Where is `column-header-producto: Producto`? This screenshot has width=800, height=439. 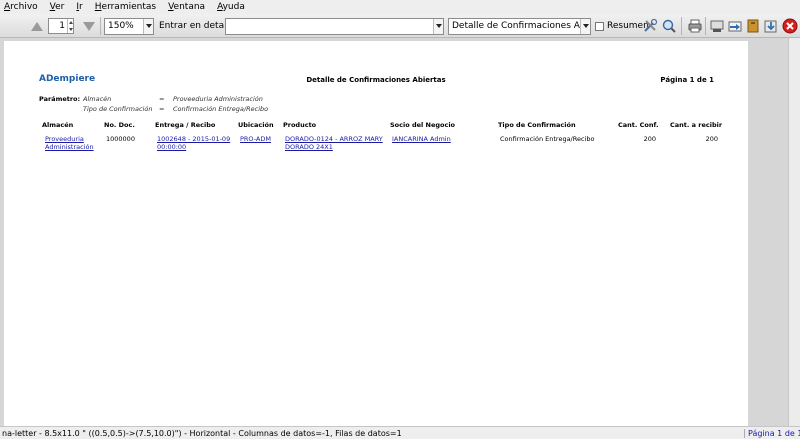
column-header-producto: Producto is located at coordinates (300, 125).